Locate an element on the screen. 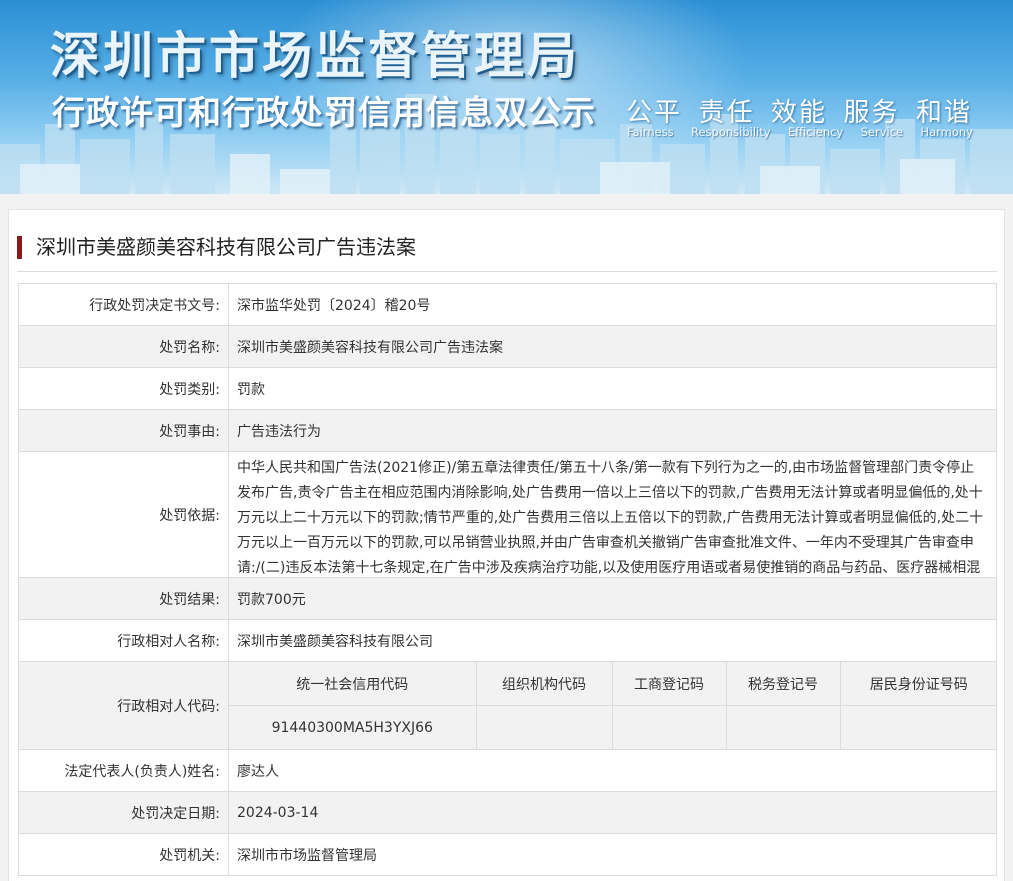 Image resolution: width=1013 pixels, height=881 pixels. heading-divider is located at coordinates (507, 271).